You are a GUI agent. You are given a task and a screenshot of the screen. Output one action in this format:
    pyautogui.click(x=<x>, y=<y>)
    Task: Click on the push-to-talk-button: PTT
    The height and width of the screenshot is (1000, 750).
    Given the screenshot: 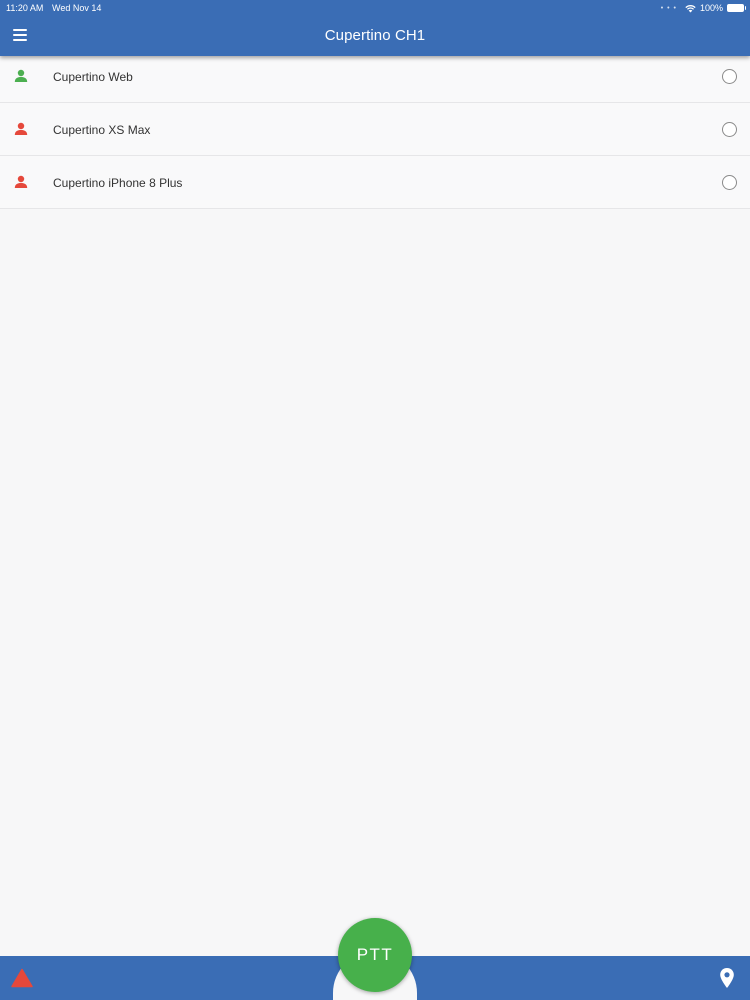 What is the action you would take?
    pyautogui.click(x=375, y=955)
    